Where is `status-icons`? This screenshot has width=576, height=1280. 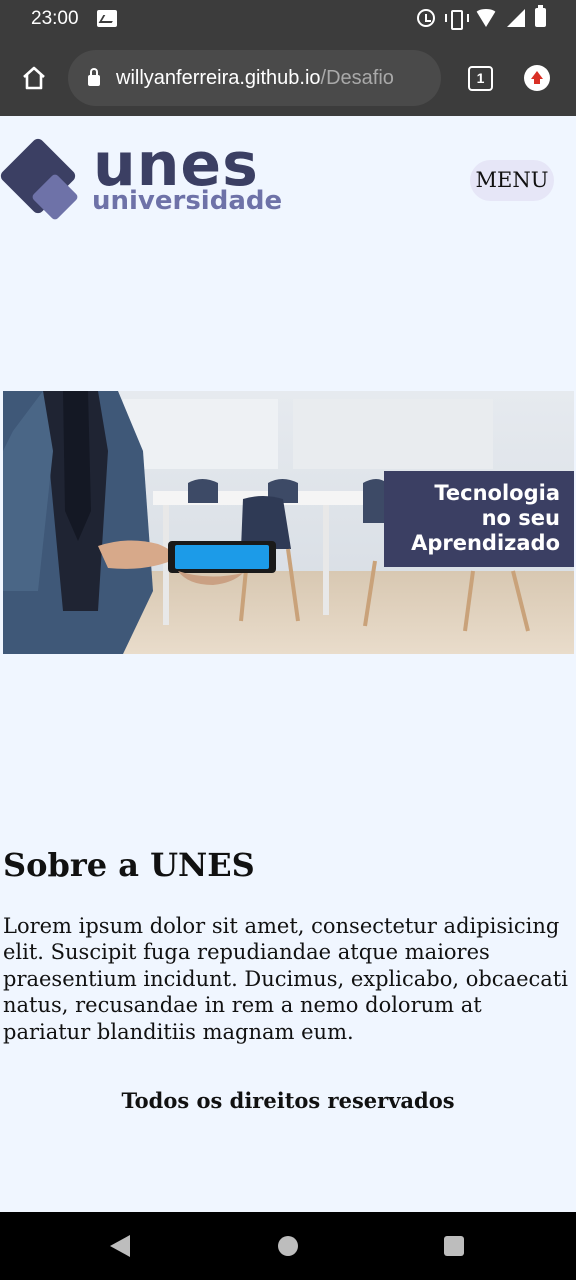
status-icons is located at coordinates (481, 17).